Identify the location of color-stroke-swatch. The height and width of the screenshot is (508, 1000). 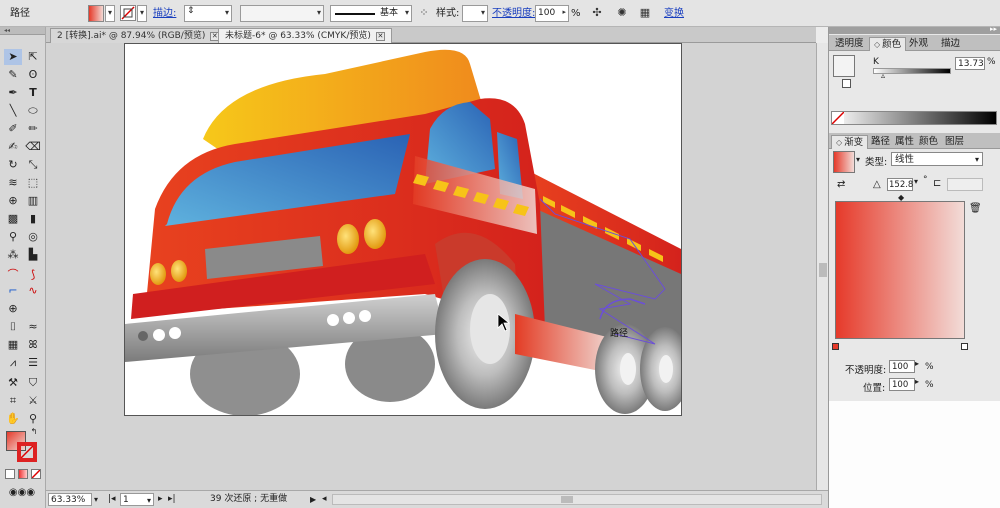
(846, 83).